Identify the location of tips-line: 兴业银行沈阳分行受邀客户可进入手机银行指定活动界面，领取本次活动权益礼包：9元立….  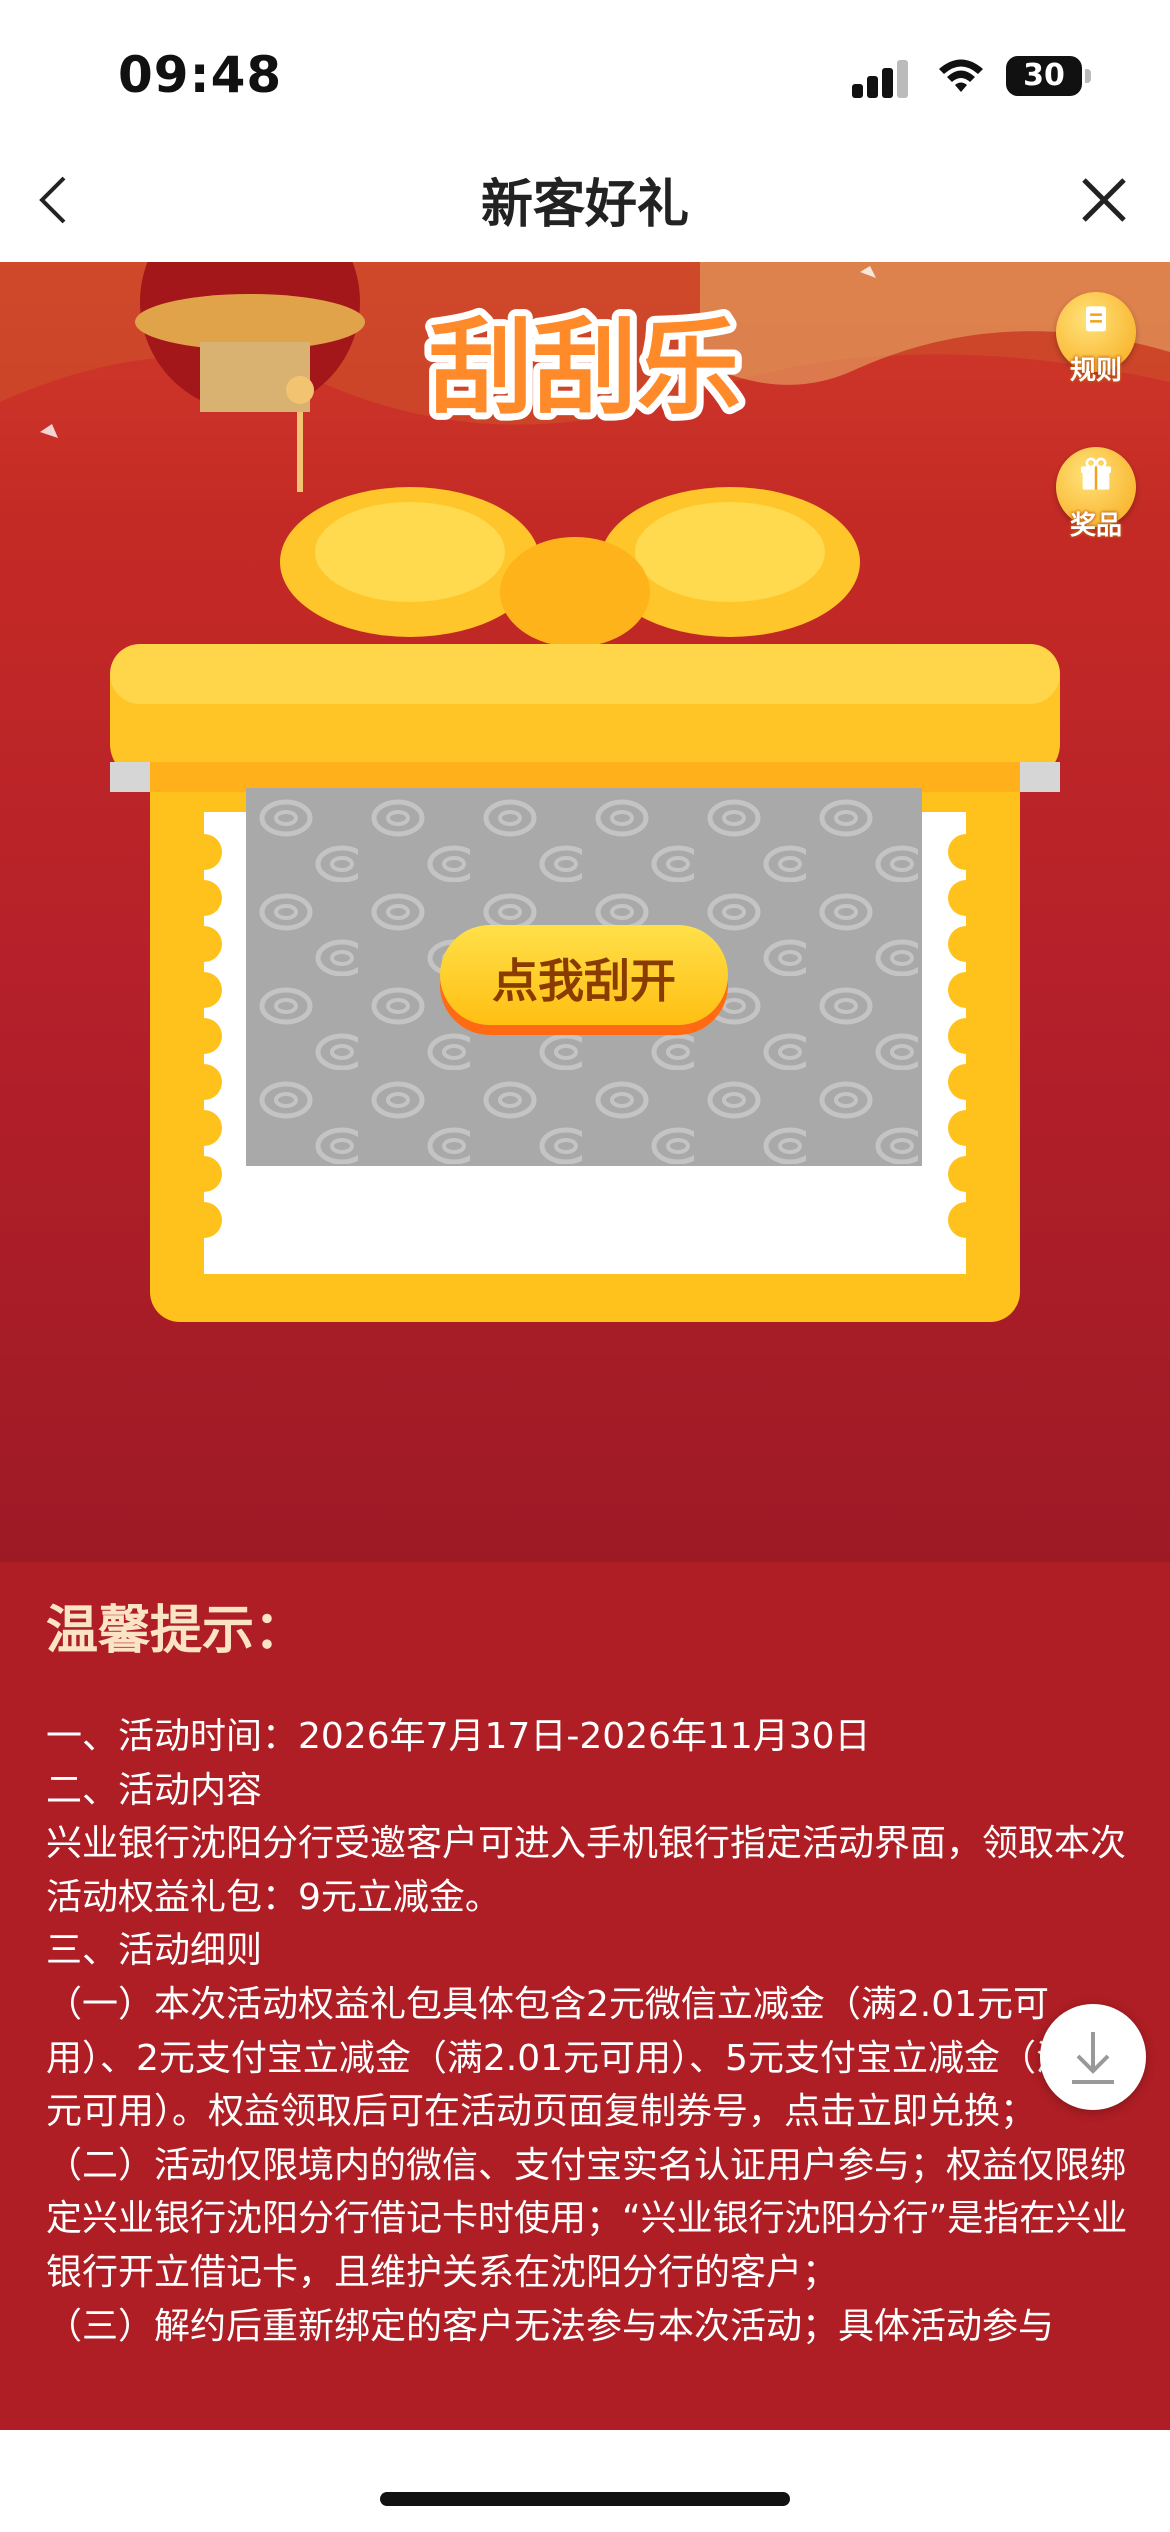
(586, 1870).